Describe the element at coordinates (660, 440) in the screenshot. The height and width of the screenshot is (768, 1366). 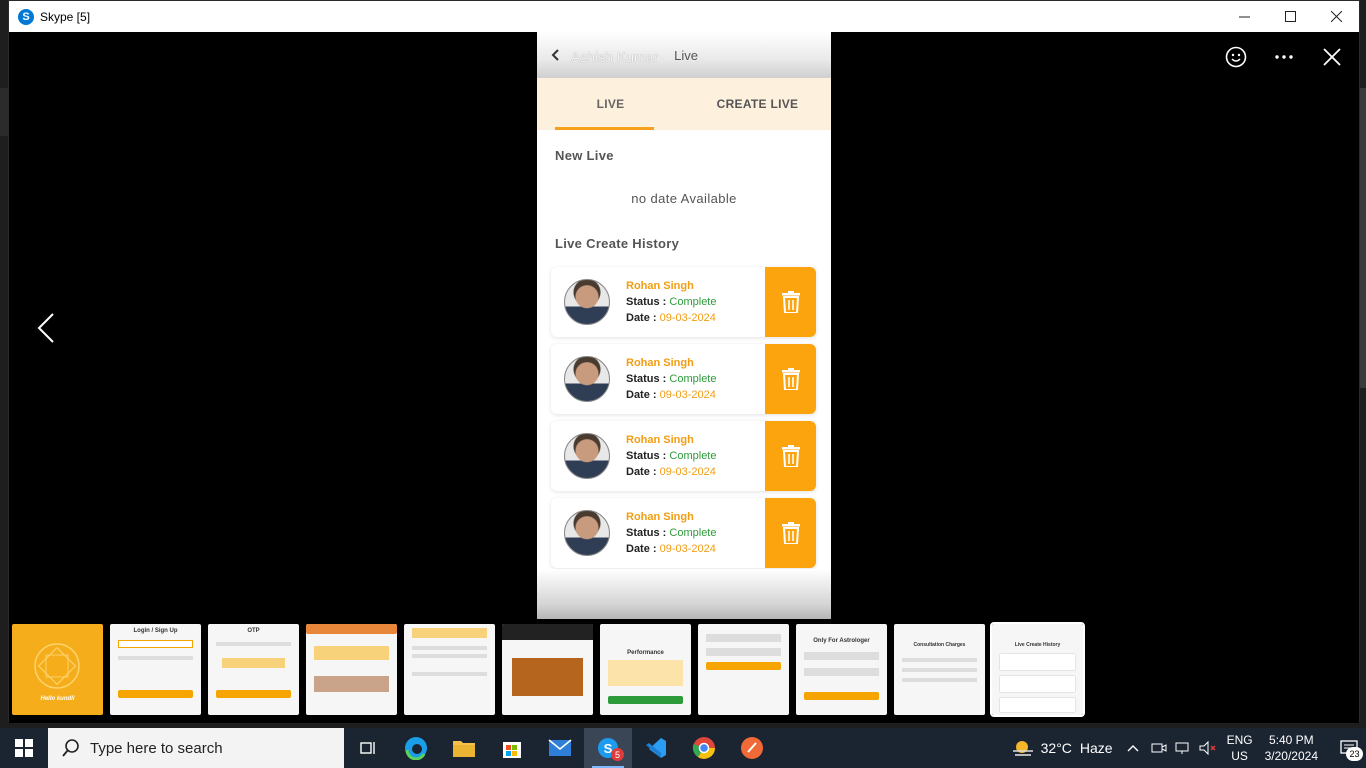
I see `host-name: Rohan Singh` at that location.